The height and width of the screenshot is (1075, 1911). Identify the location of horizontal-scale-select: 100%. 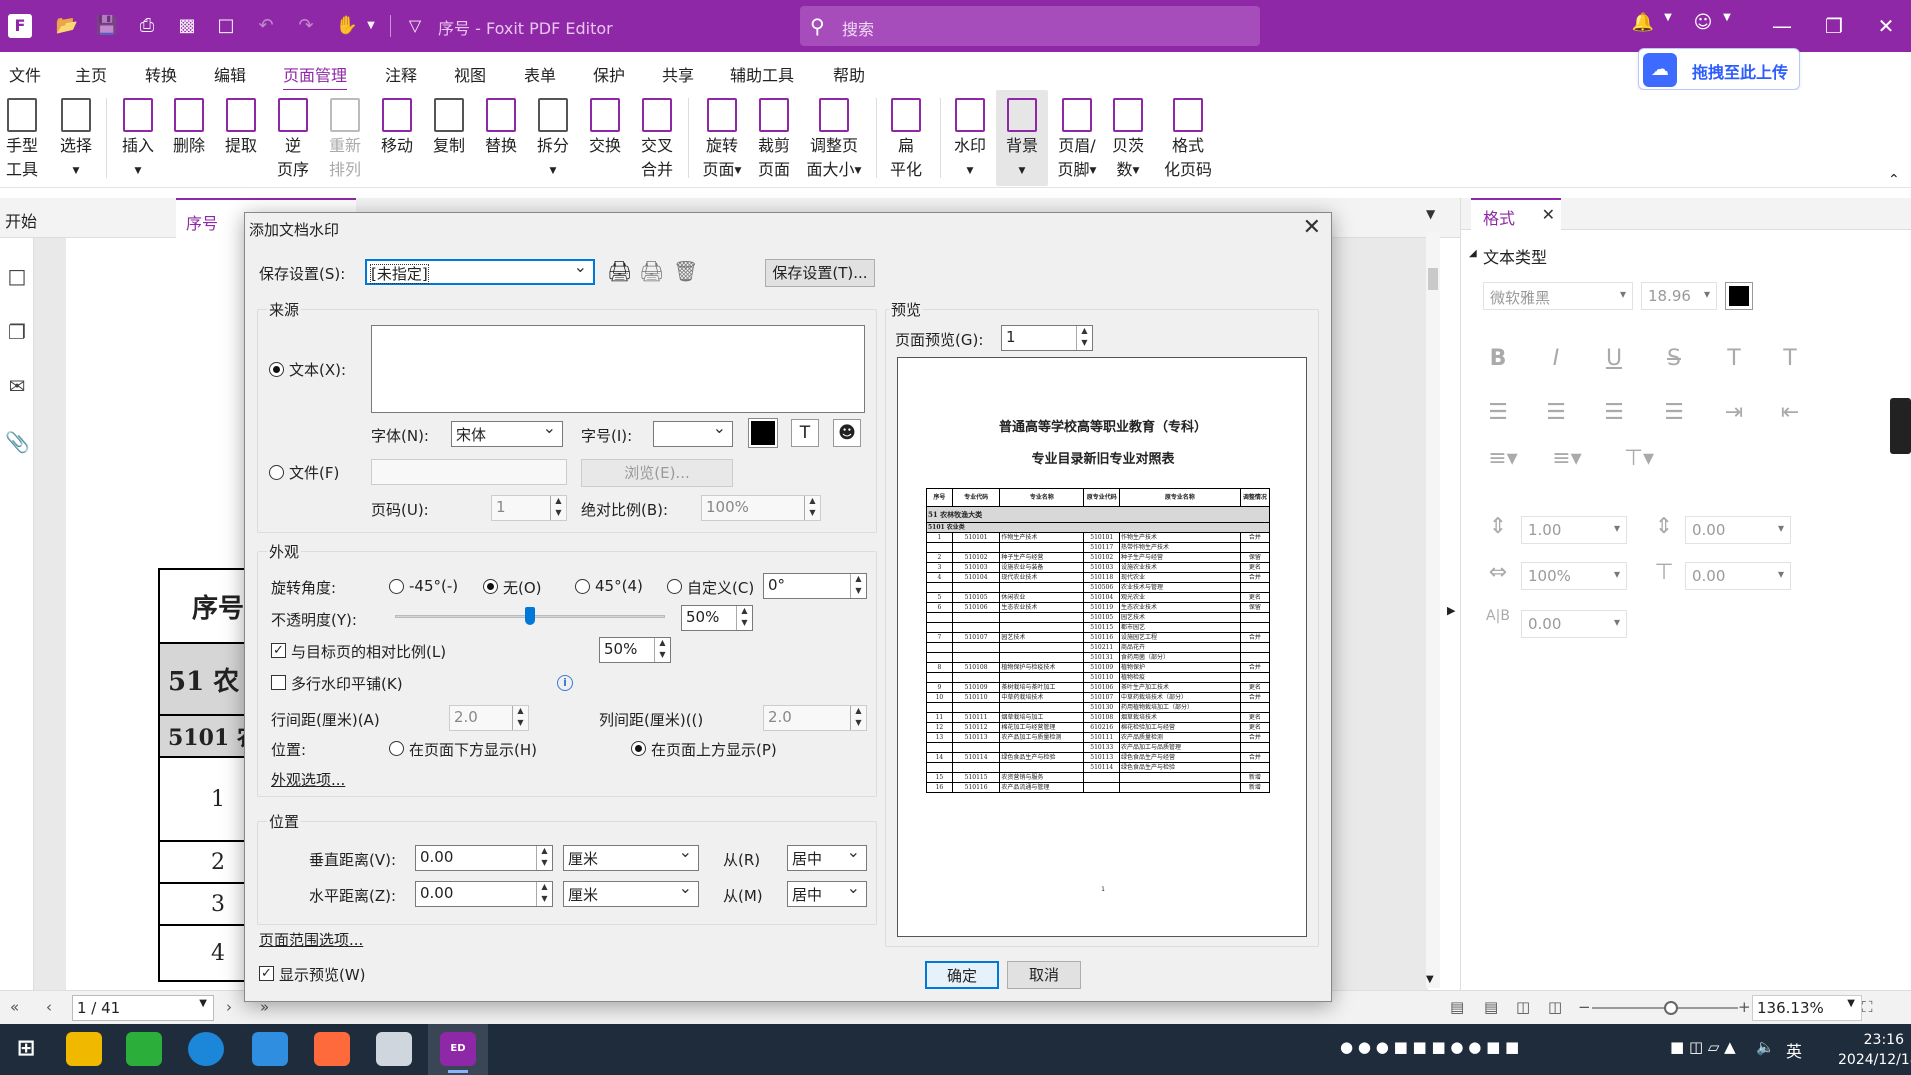
(1574, 576).